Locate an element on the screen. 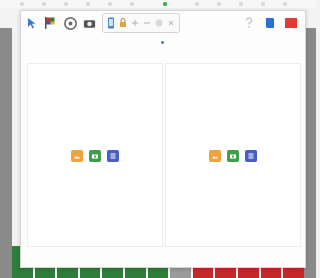 This screenshot has height=278, width=320. close-icon is located at coordinates (171, 23).